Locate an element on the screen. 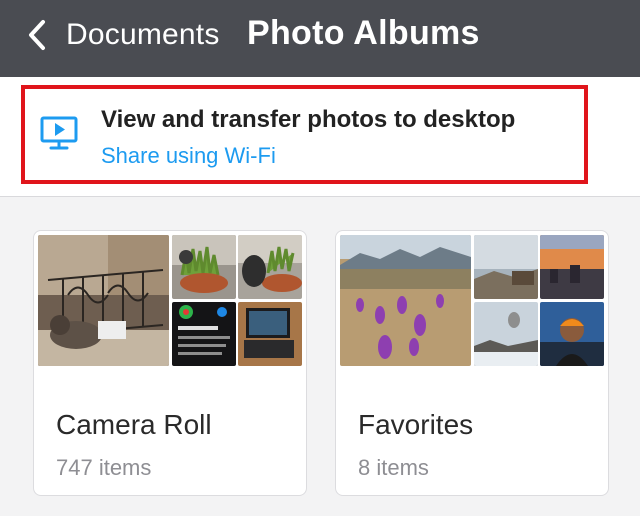  album-item-count: 8 items is located at coordinates (393, 467).